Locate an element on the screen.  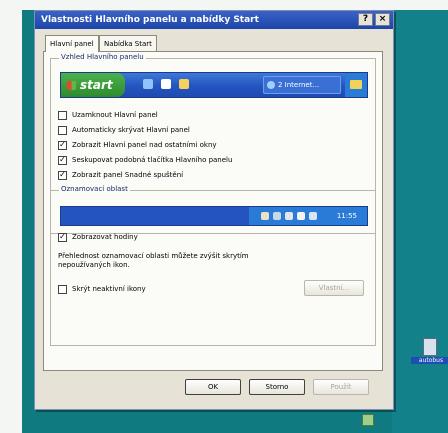
network-icon is located at coordinates (277, 216).